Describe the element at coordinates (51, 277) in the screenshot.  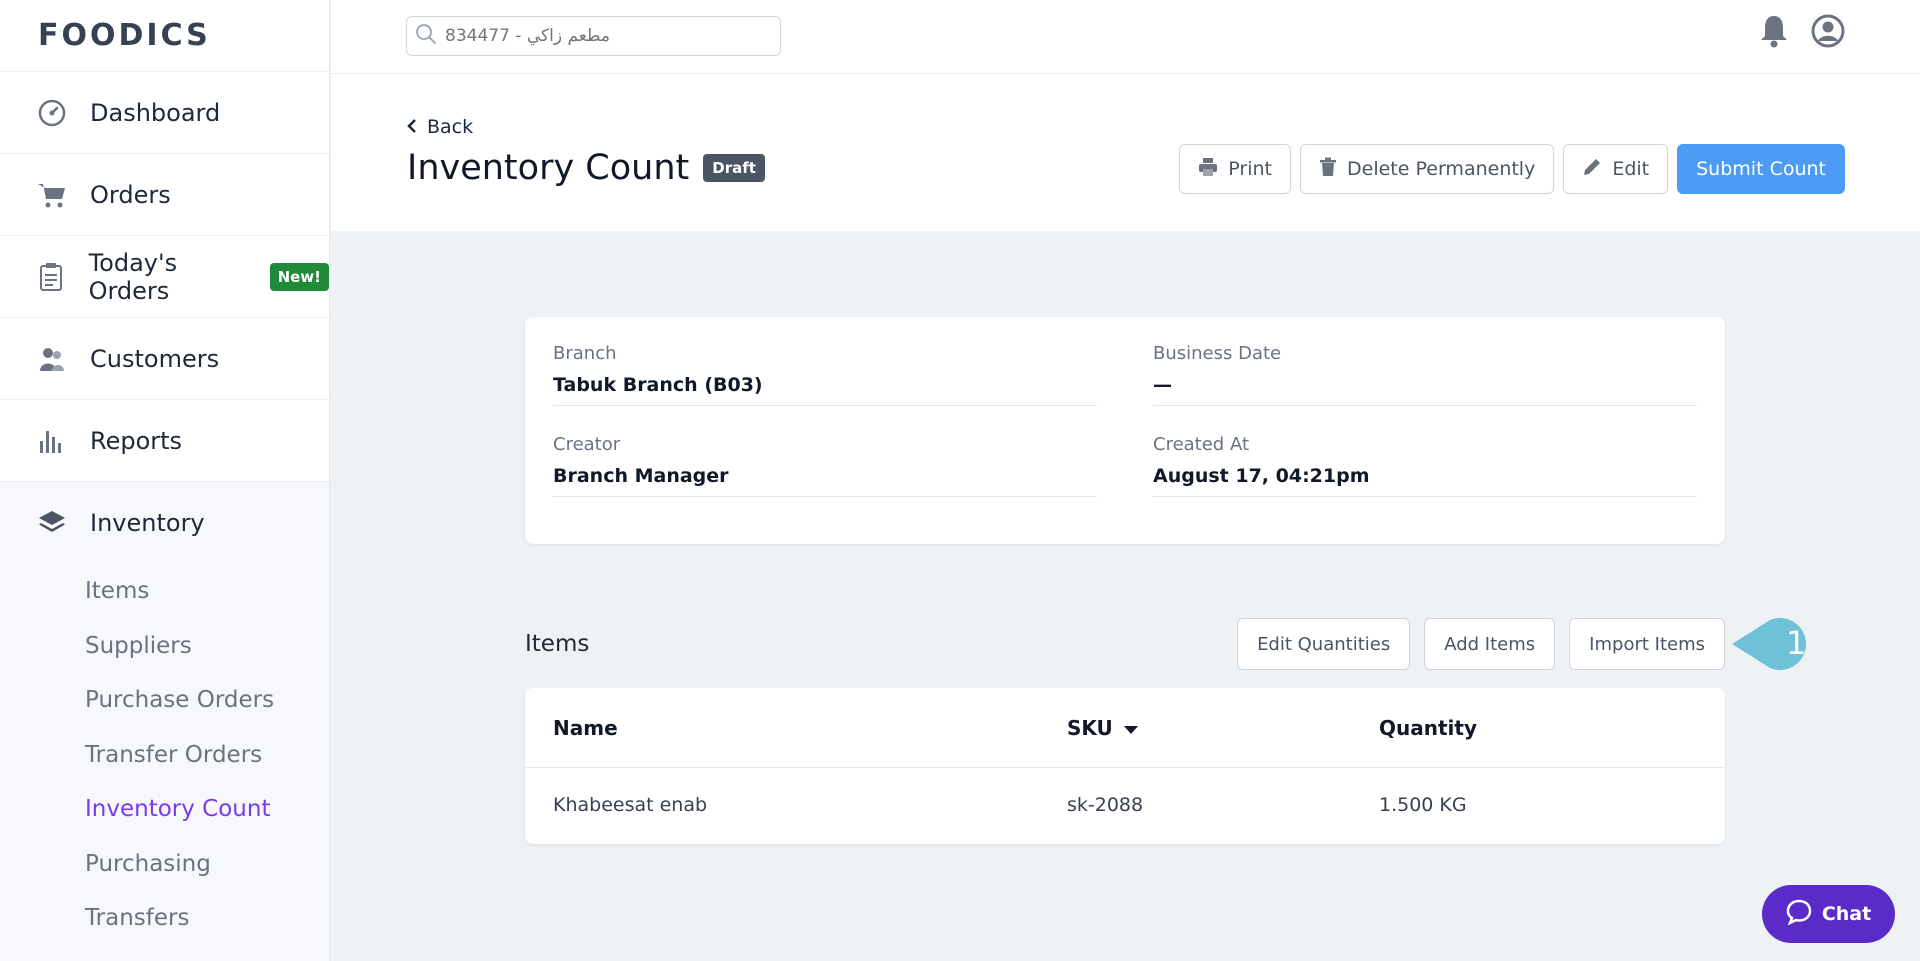
I see `clipboard-icon` at that location.